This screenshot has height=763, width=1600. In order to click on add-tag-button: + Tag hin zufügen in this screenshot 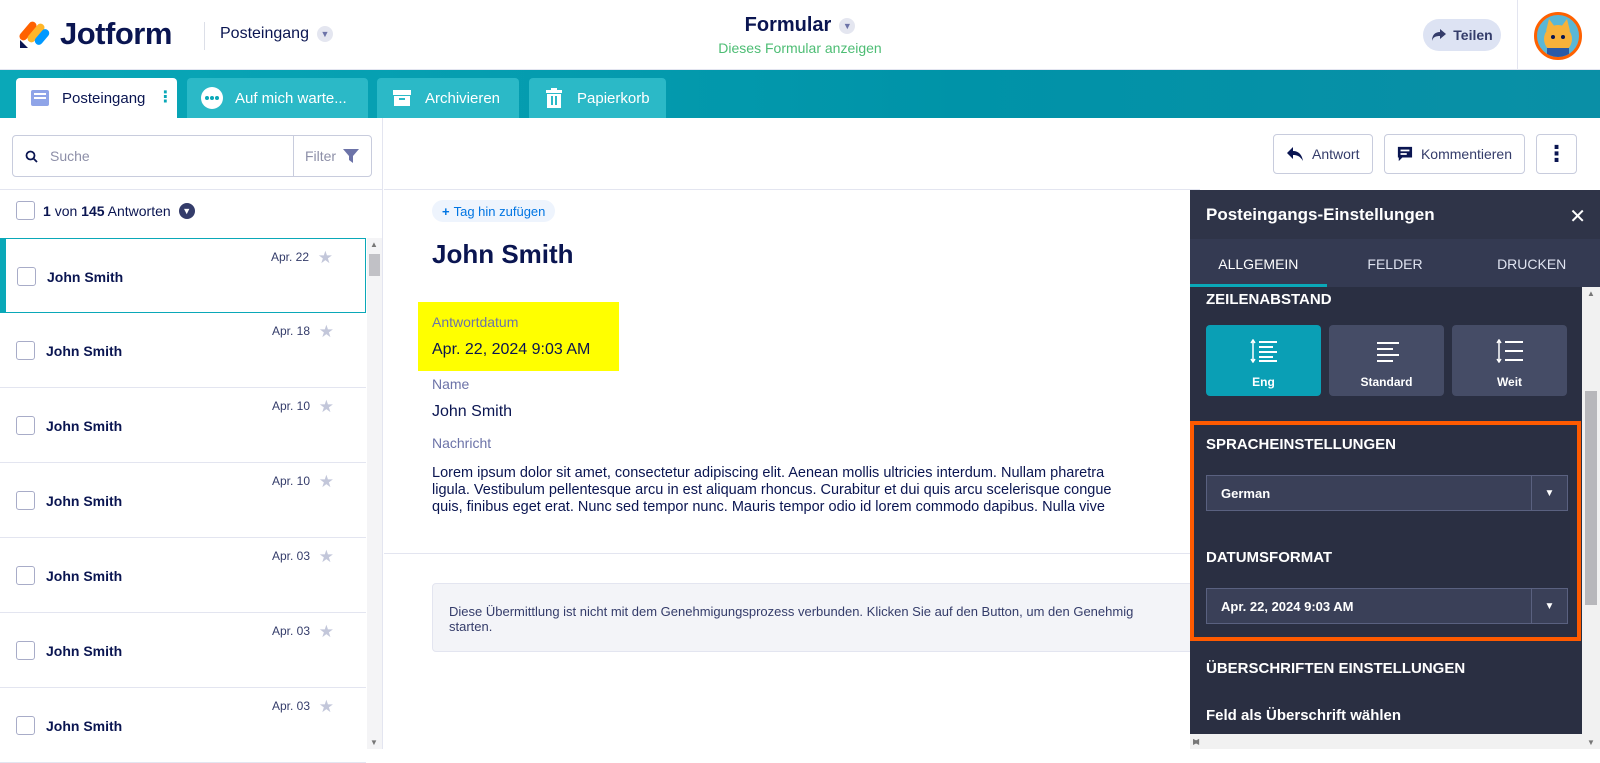, I will do `click(494, 211)`.